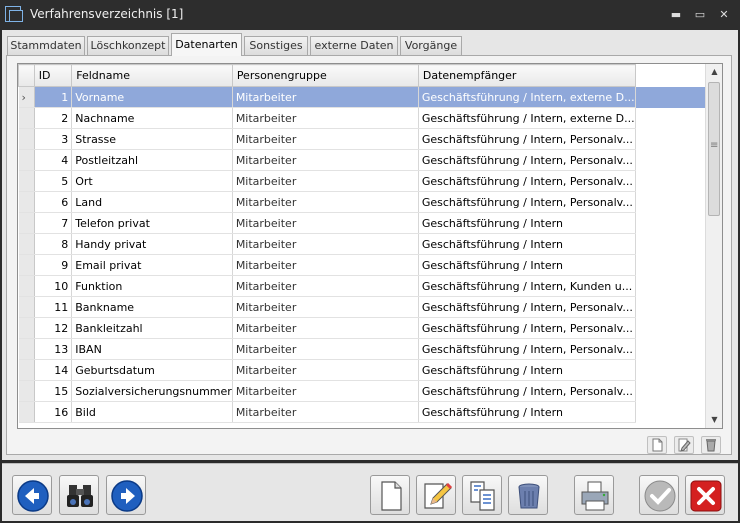 Image resolution: width=740 pixels, height=523 pixels. What do you see at coordinates (152, 223) in the screenshot?
I see `cell-feldname: Telefon privat` at bounding box center [152, 223].